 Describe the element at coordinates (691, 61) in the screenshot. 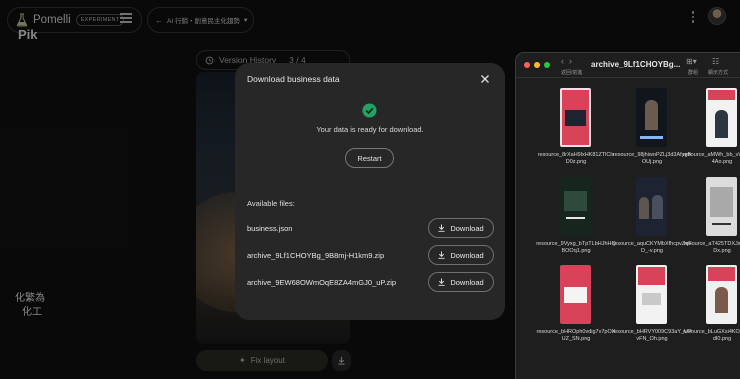

I see `group-icon: ⊞▾` at that location.